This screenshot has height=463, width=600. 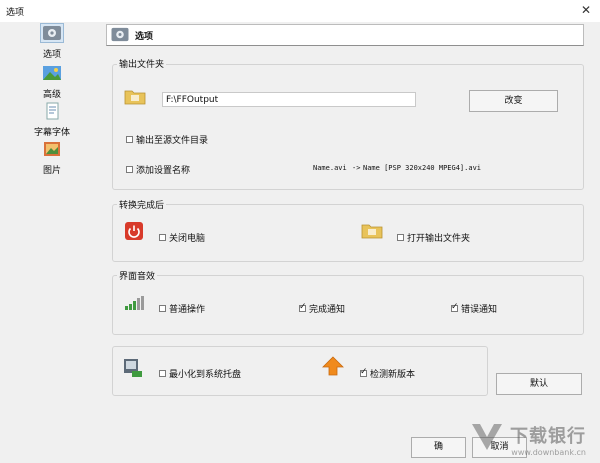 I want to click on update-arrow-icon, so click(x=333, y=366).